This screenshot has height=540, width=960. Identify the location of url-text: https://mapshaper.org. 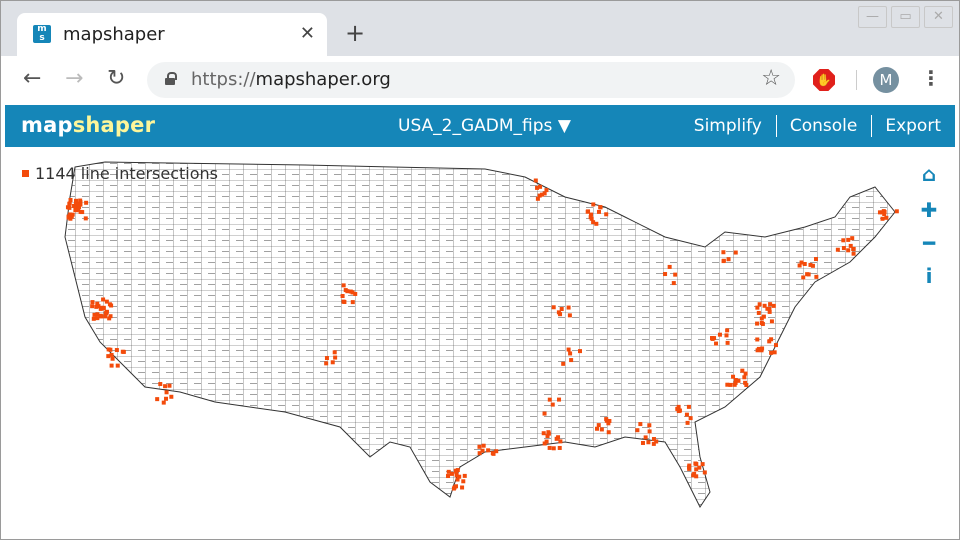
(291, 79).